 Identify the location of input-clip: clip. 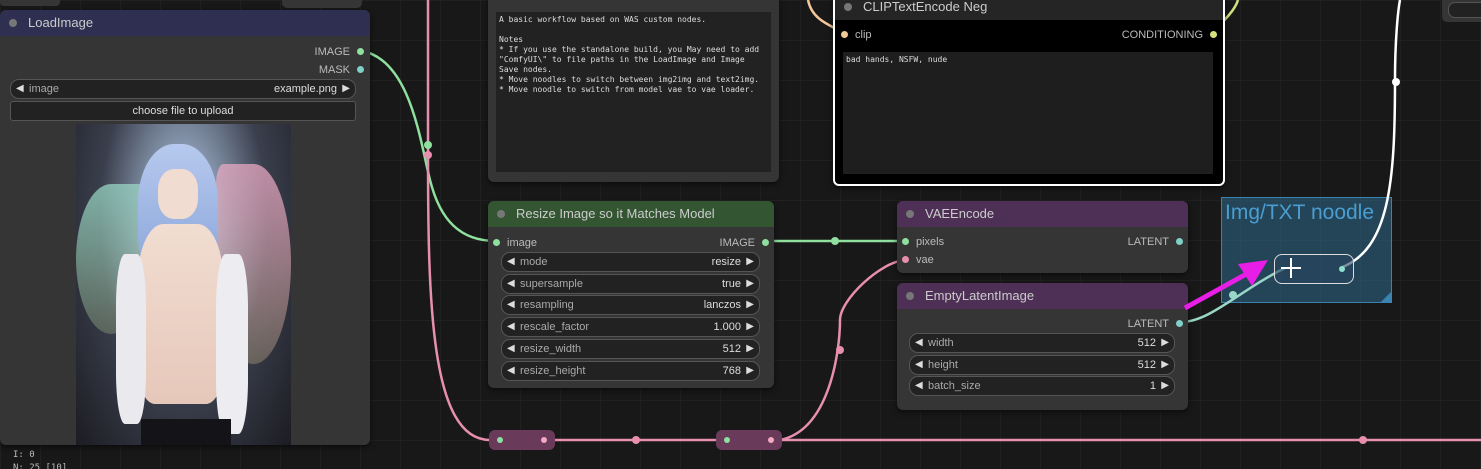
(856, 35).